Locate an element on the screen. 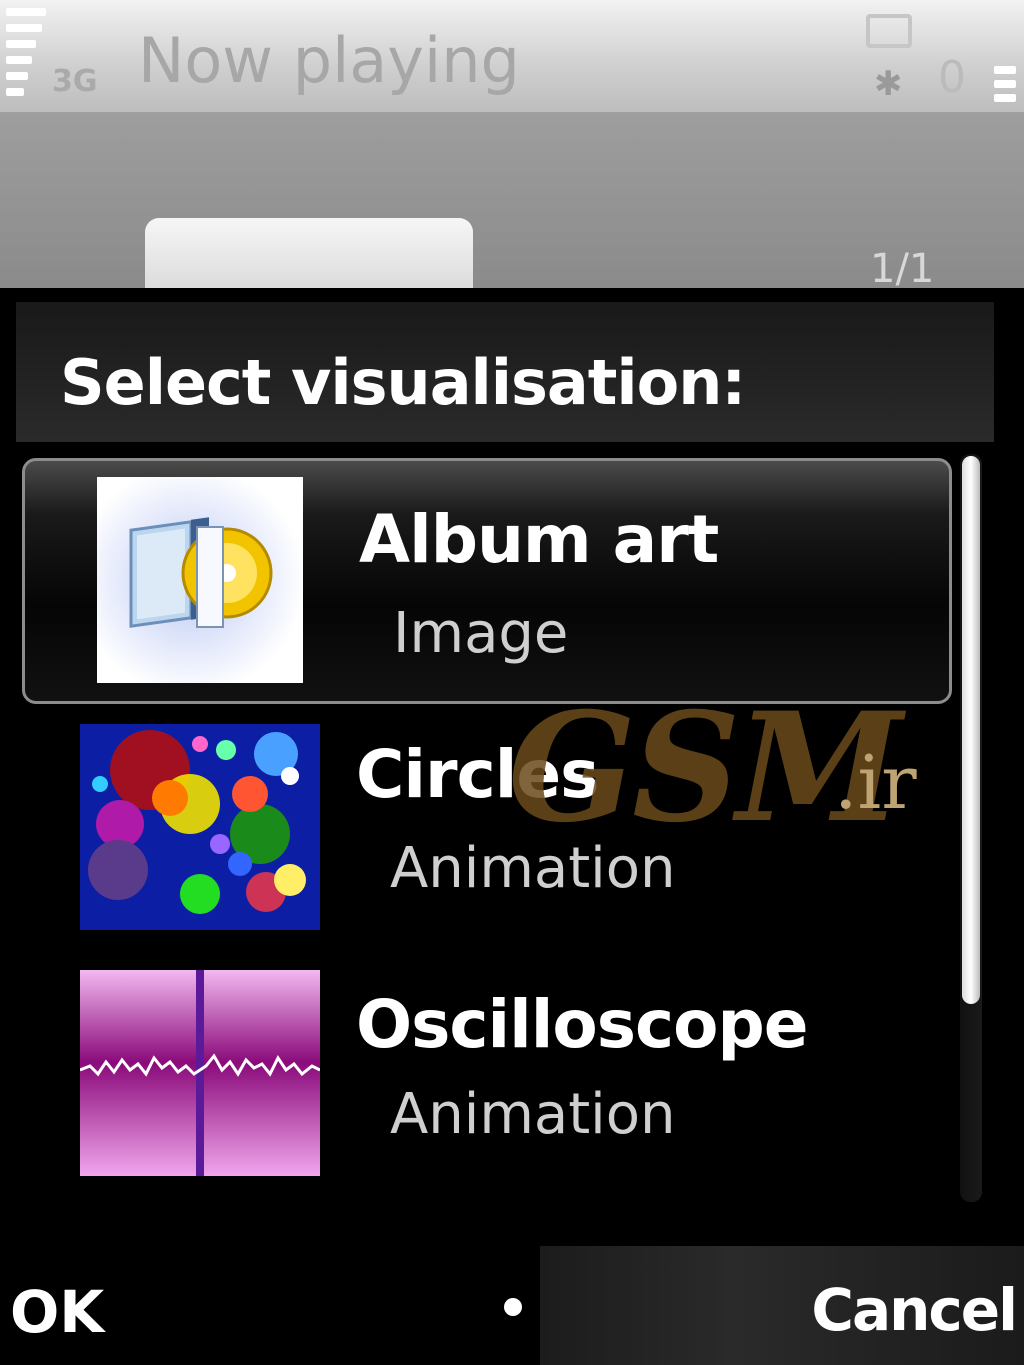 This screenshot has width=1024, height=1365. select-dot-icon is located at coordinates (513, 1307).